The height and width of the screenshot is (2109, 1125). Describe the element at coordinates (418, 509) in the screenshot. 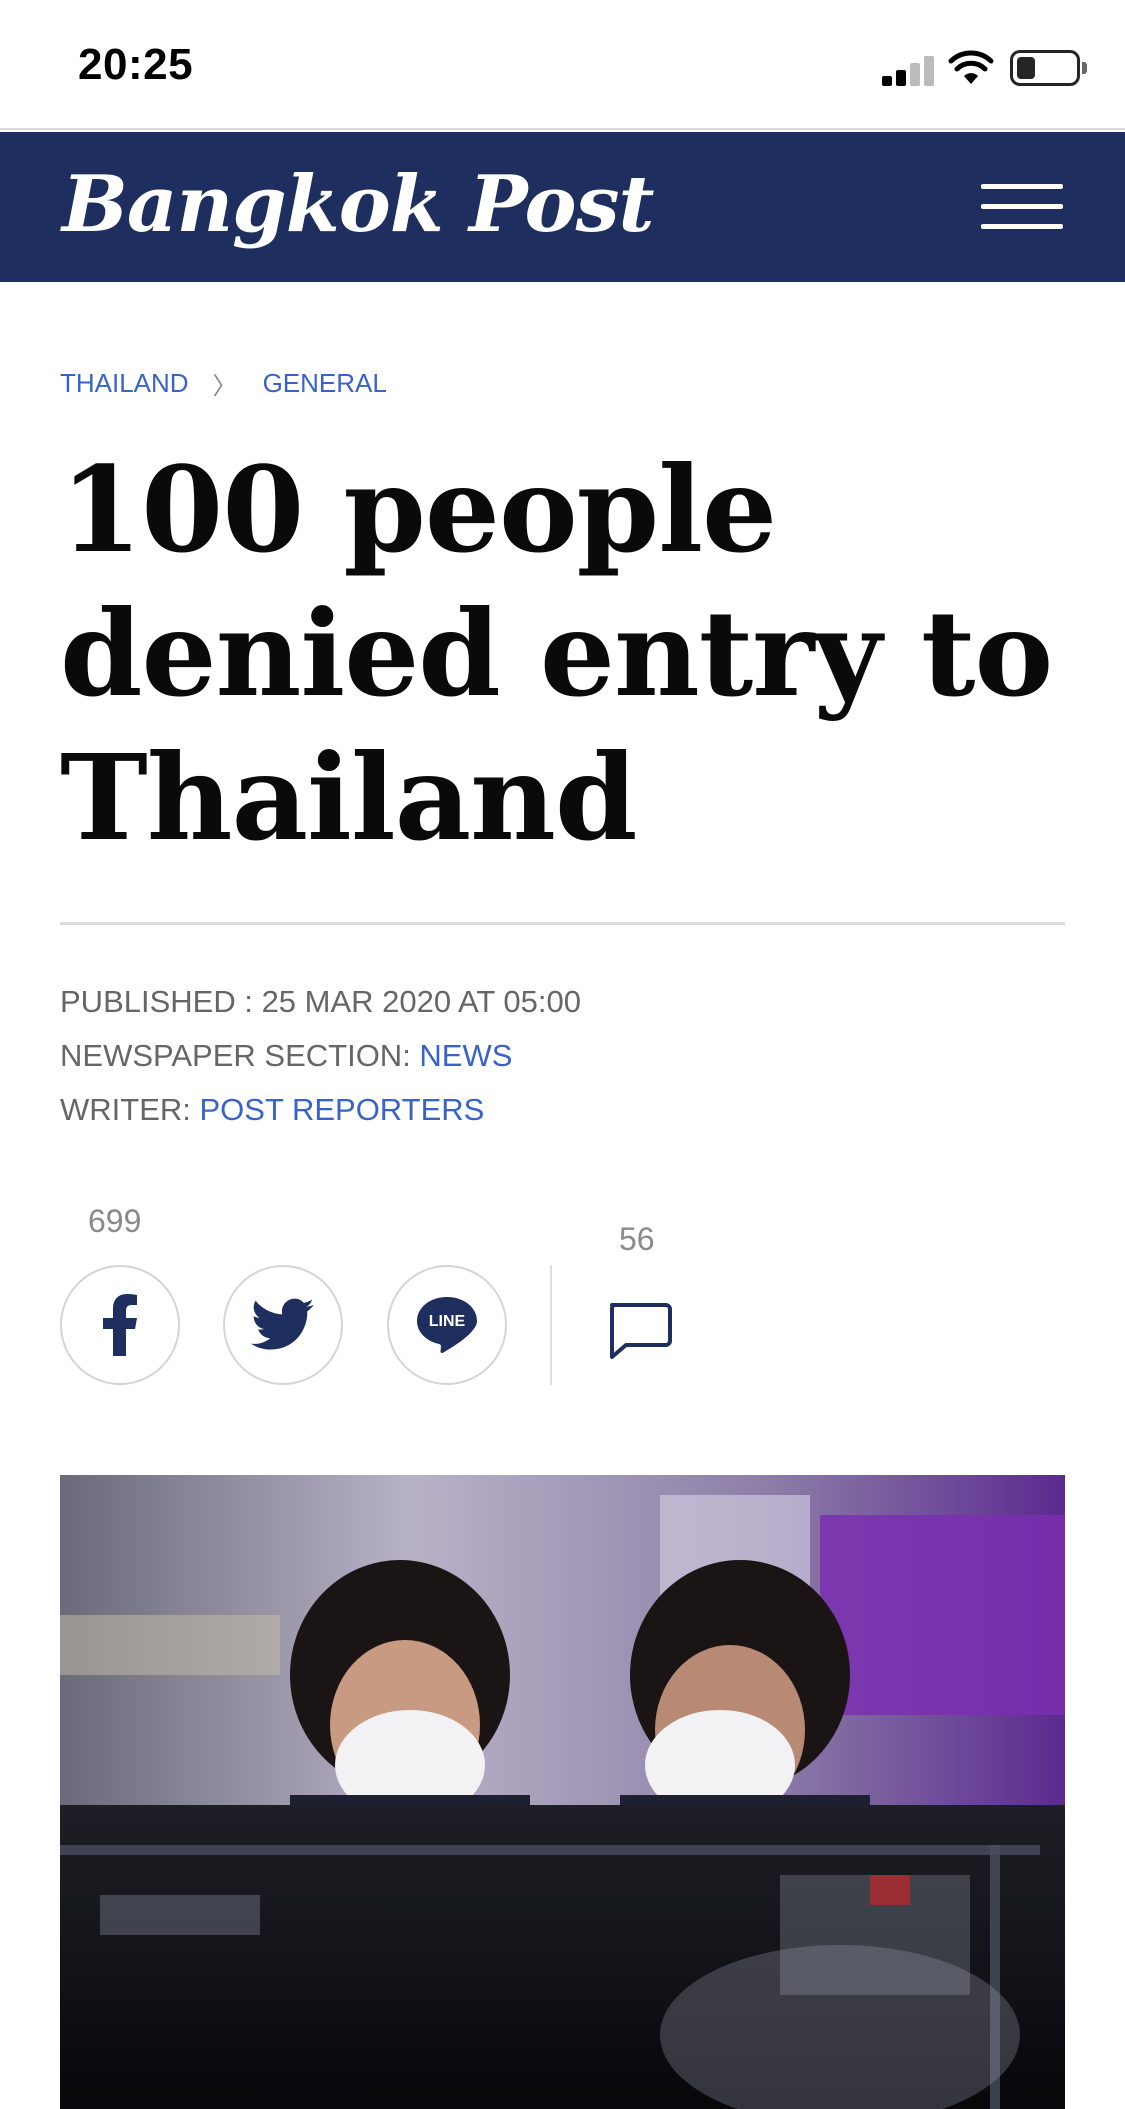

I see `headline-line: 100 people` at that location.